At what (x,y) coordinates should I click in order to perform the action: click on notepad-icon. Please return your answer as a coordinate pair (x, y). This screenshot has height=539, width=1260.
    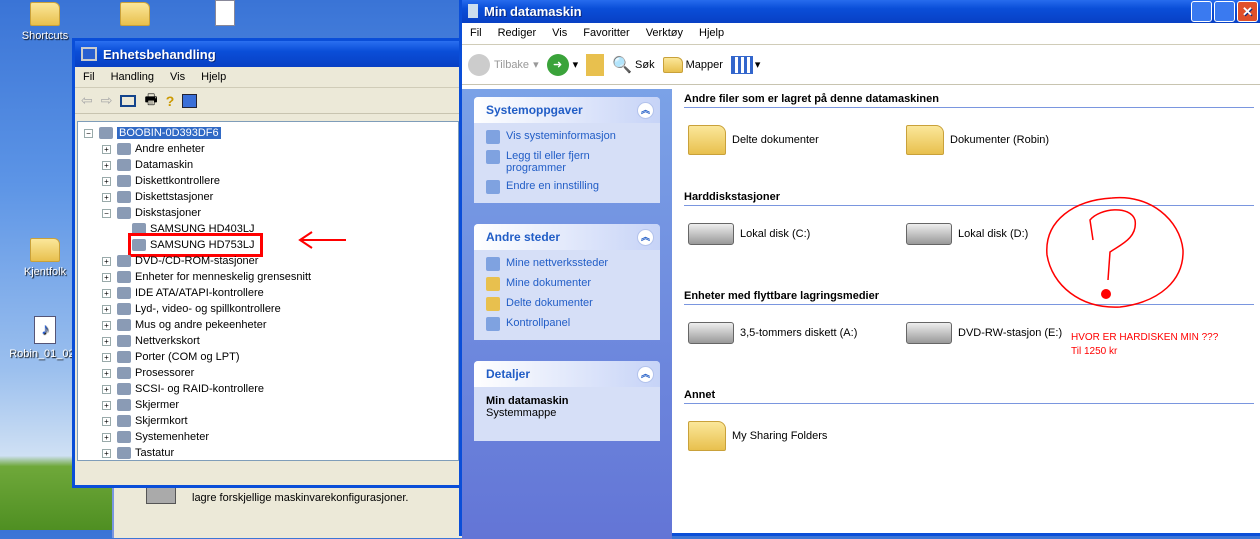
    Looking at the image, I should click on (225, 13).